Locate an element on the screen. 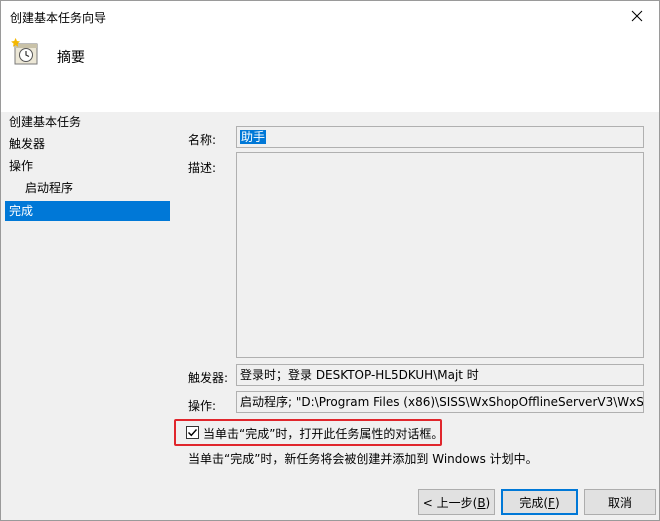 The image size is (660, 521). step-action: 操作 is located at coordinates (87, 166).